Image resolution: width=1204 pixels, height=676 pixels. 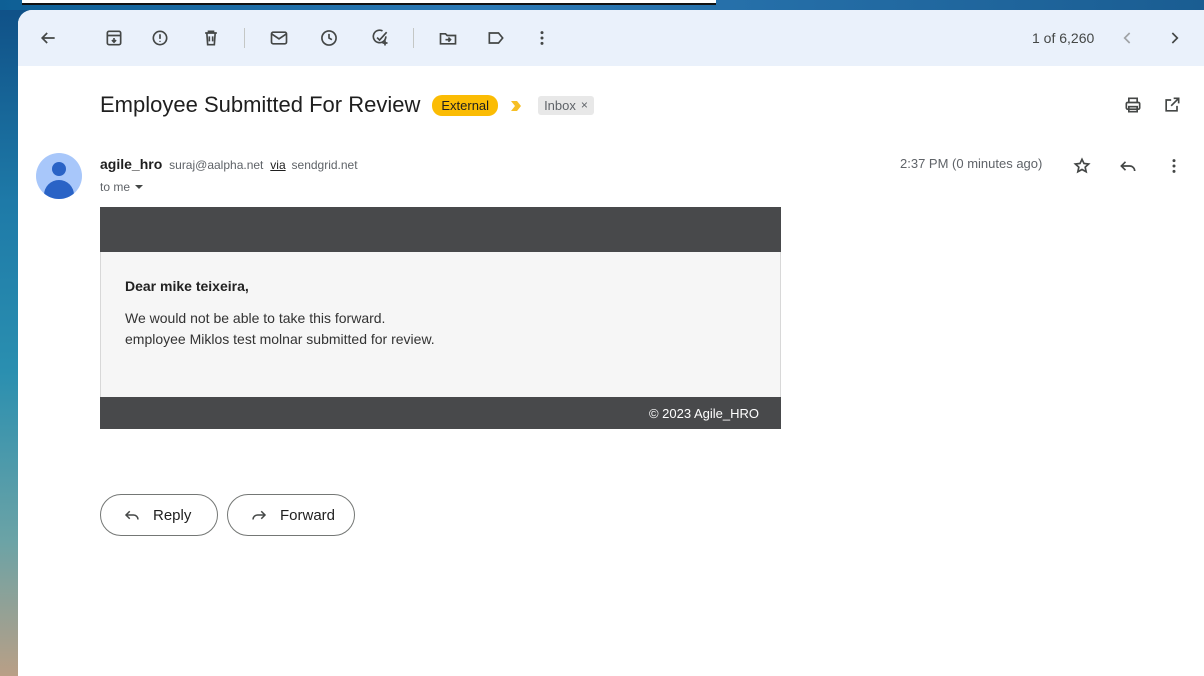 What do you see at coordinates (329, 38) in the screenshot?
I see `snooze-icon` at bounding box center [329, 38].